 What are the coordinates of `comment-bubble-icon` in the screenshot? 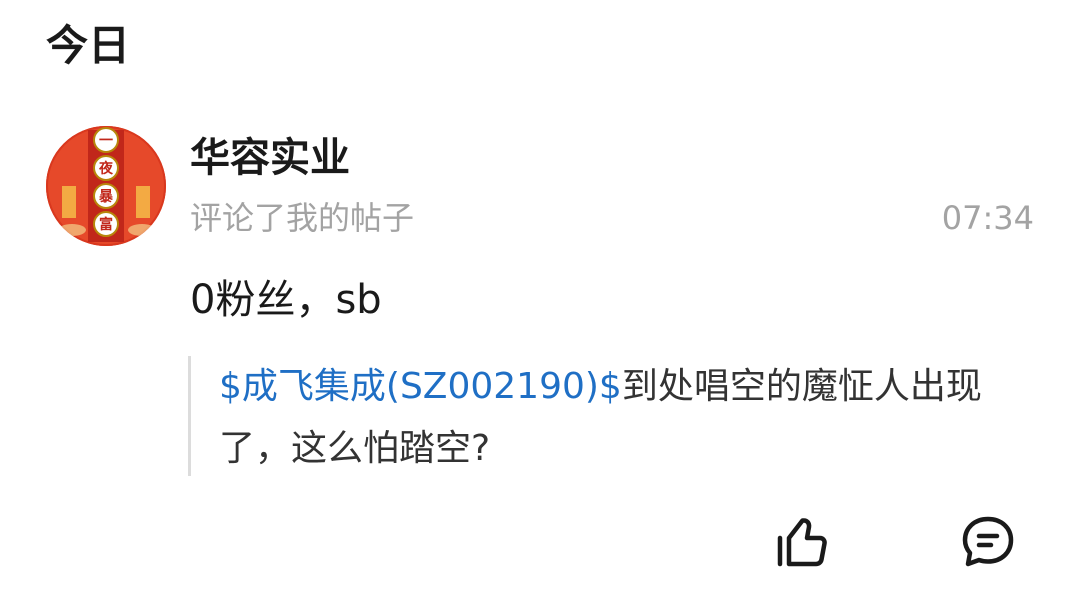 It's located at (988, 541).